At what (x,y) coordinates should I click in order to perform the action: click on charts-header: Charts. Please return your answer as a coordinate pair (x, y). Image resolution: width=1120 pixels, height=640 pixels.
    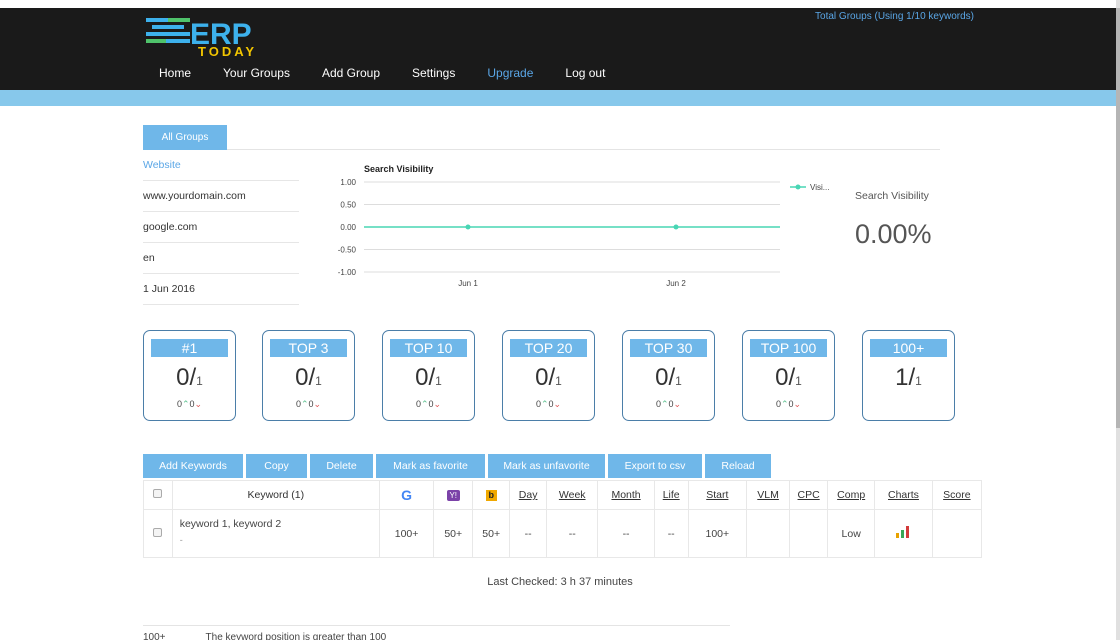
    Looking at the image, I should click on (903, 495).